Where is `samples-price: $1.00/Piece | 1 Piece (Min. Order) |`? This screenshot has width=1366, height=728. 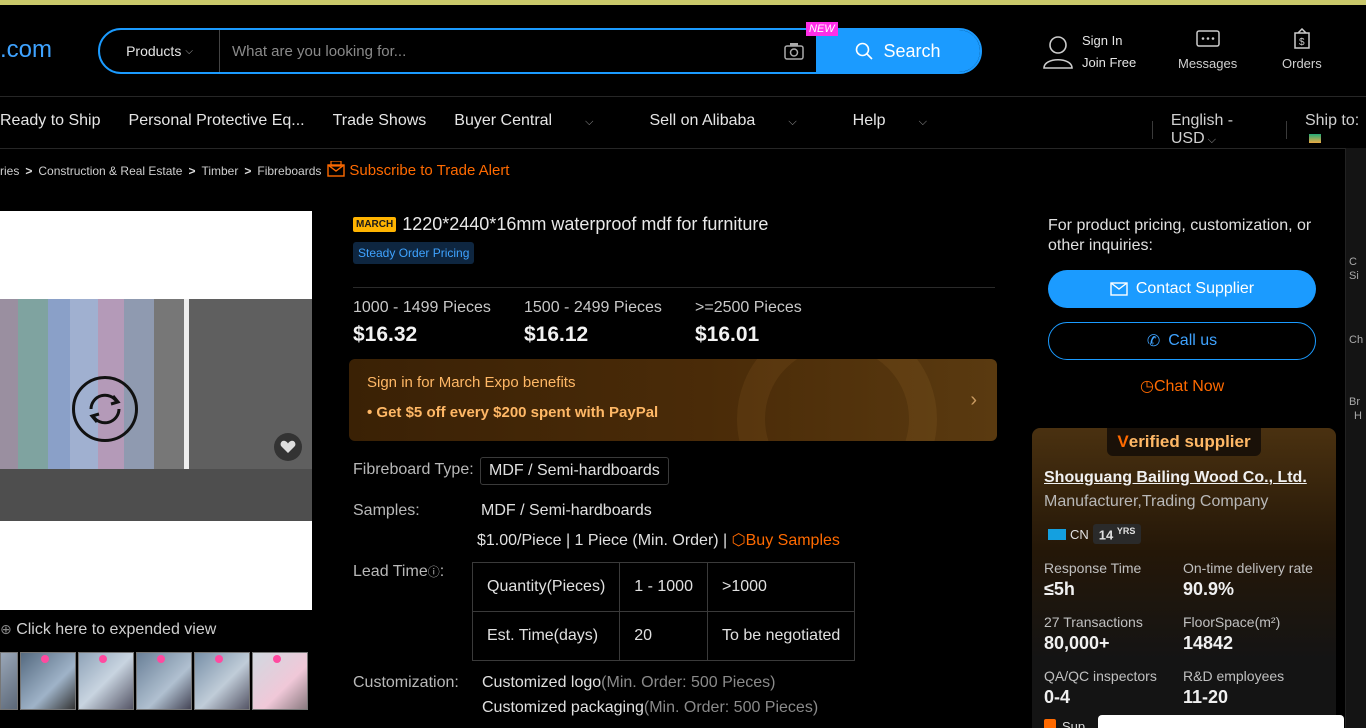
samples-price: $1.00/Piece | 1 Piece (Min. Order) | is located at coordinates (602, 540).